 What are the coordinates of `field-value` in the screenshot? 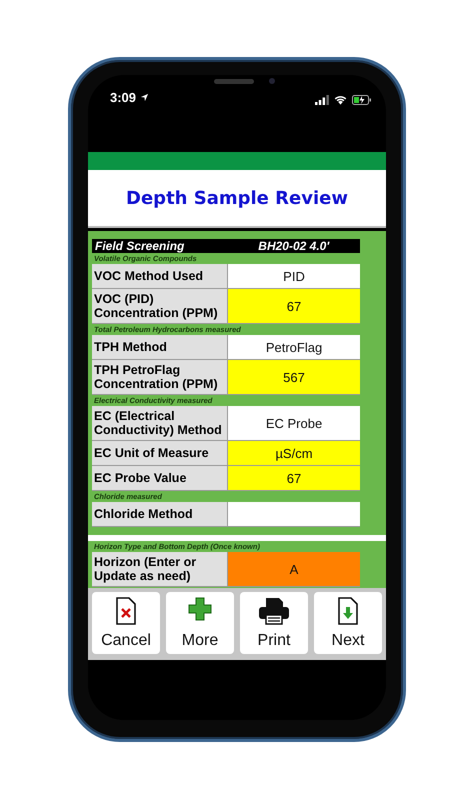 It's located at (294, 514).